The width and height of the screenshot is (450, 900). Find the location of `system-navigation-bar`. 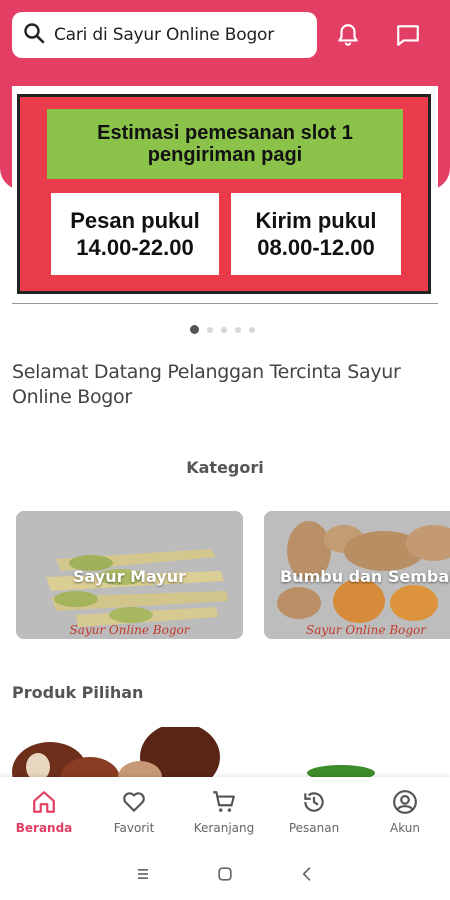

system-navigation-bar is located at coordinates (225, 872).